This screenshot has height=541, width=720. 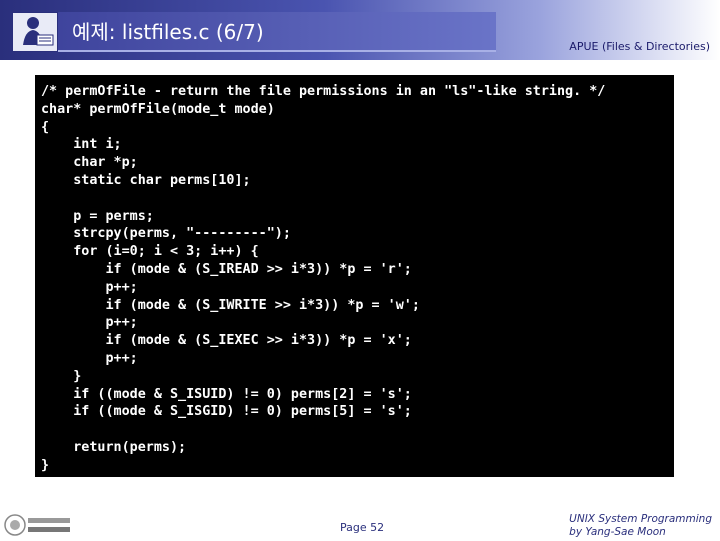 I want to click on code-line: p = perms;, so click(x=97, y=216).